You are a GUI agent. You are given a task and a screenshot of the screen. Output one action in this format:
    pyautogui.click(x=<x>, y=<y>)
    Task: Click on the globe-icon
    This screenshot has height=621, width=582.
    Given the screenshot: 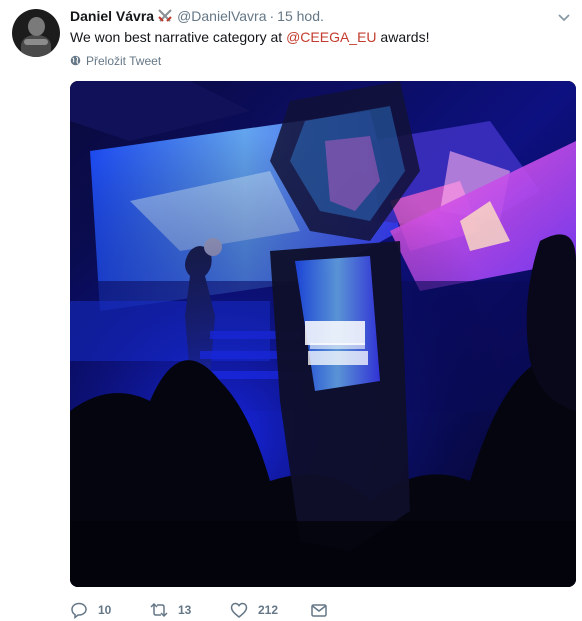 What is the action you would take?
    pyautogui.click(x=75, y=60)
    